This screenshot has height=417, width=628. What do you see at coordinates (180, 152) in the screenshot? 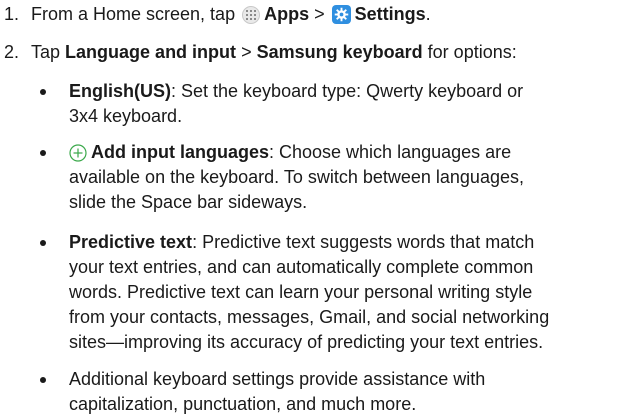
I see `bullet-term: Add input languages` at bounding box center [180, 152].